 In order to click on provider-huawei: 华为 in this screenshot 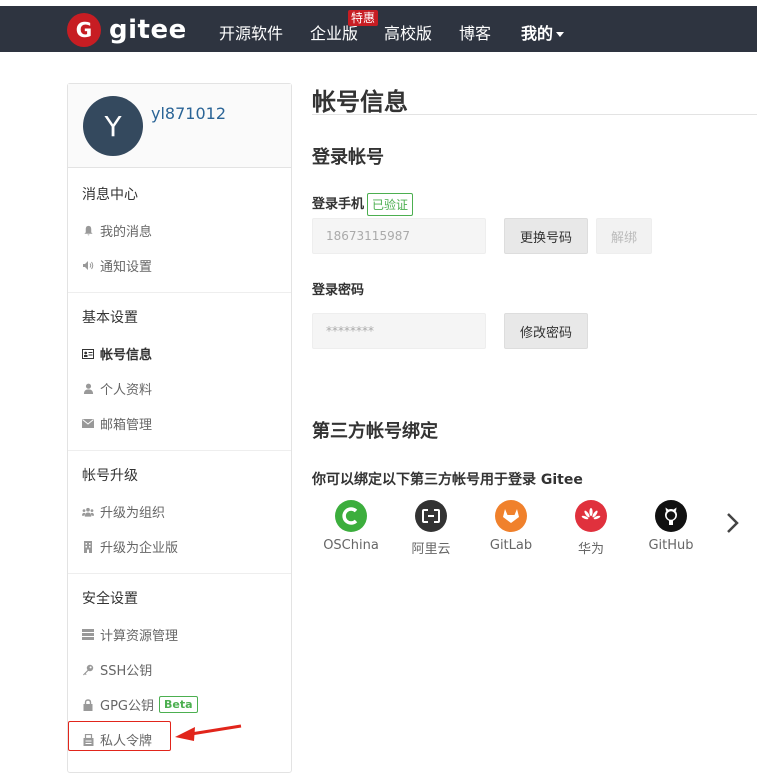, I will do `click(591, 528)`.